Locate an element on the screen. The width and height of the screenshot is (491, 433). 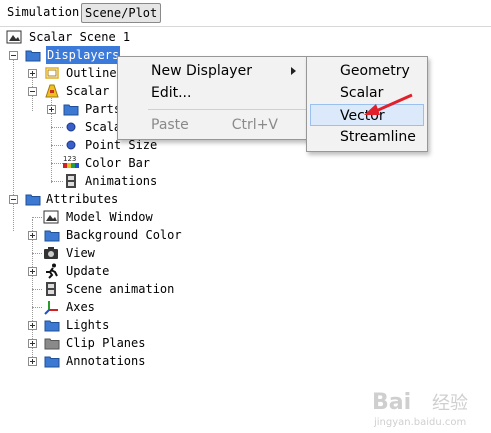
tree-label-model-window: Model Window is located at coordinates (109, 217).